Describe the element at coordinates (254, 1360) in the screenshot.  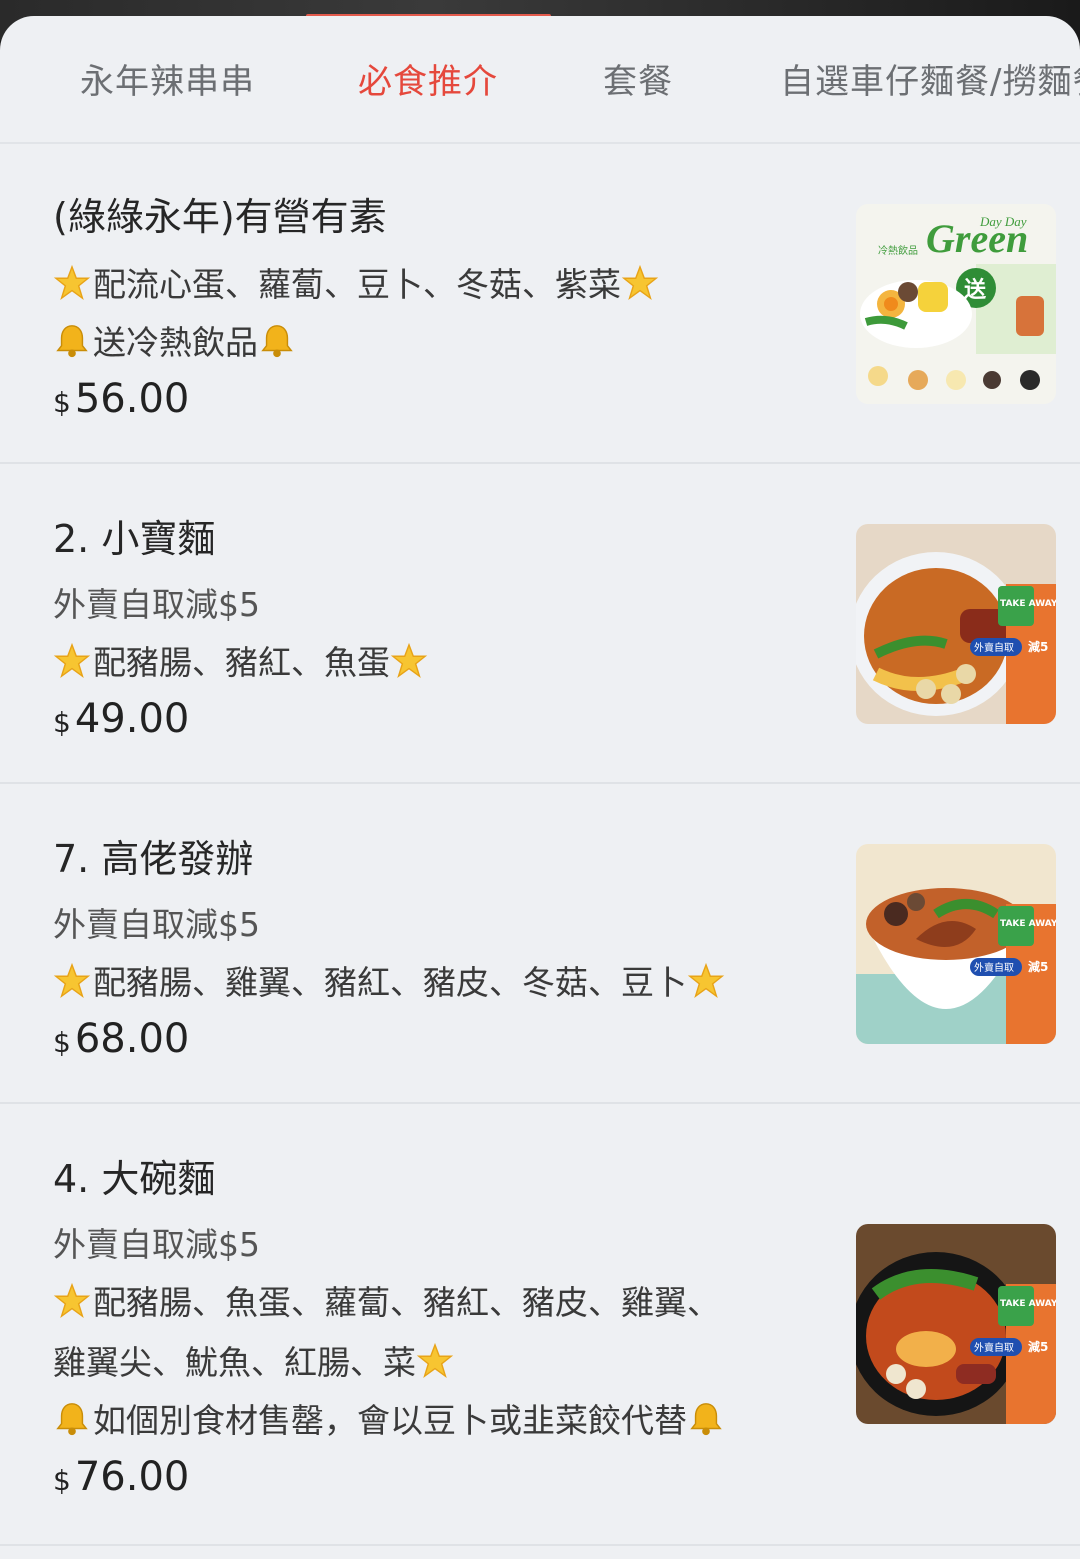
I see `dish-description-cont: 雞翼尖、魷魚、紅腸、菜` at that location.